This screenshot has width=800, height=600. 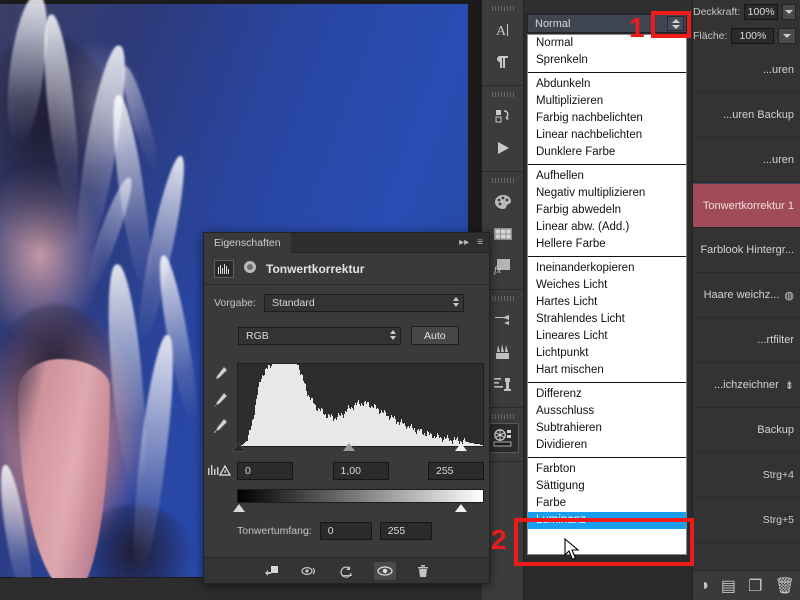 What do you see at coordinates (607, 336) in the screenshot?
I see `menu-item-lineares-licht: Lineares Licht` at bounding box center [607, 336].